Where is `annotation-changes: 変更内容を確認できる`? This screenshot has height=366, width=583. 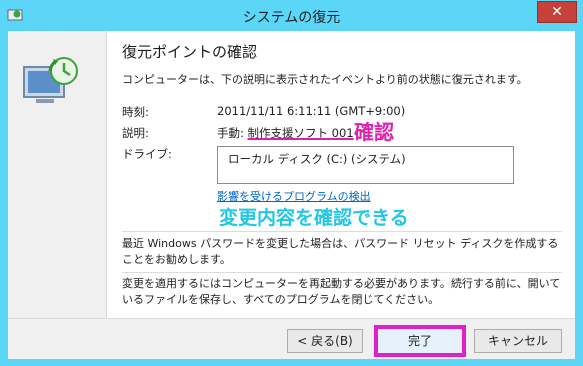 annotation-changes: 変更内容を確認できる is located at coordinates (314, 218).